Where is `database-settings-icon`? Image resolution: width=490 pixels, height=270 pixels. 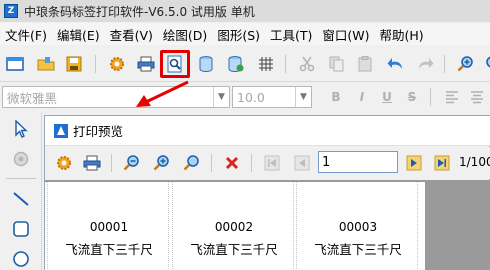 database-settings-icon is located at coordinates (236, 64).